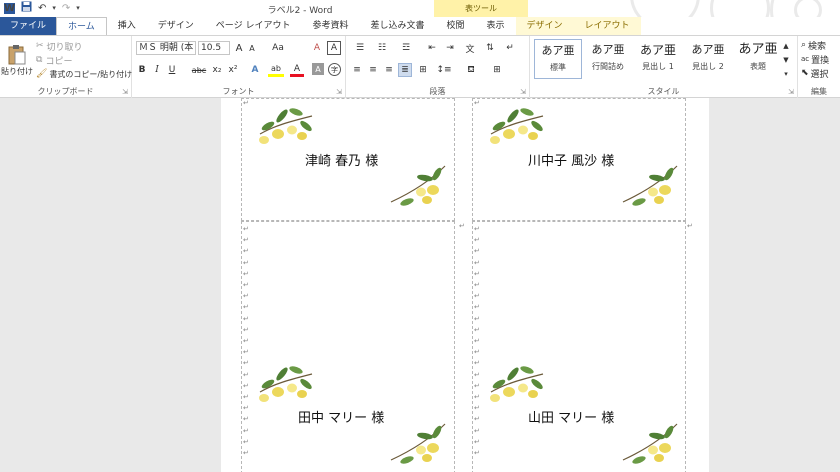  Describe the element at coordinates (389, 70) in the screenshot. I see `align-right-button: ≡` at that location.